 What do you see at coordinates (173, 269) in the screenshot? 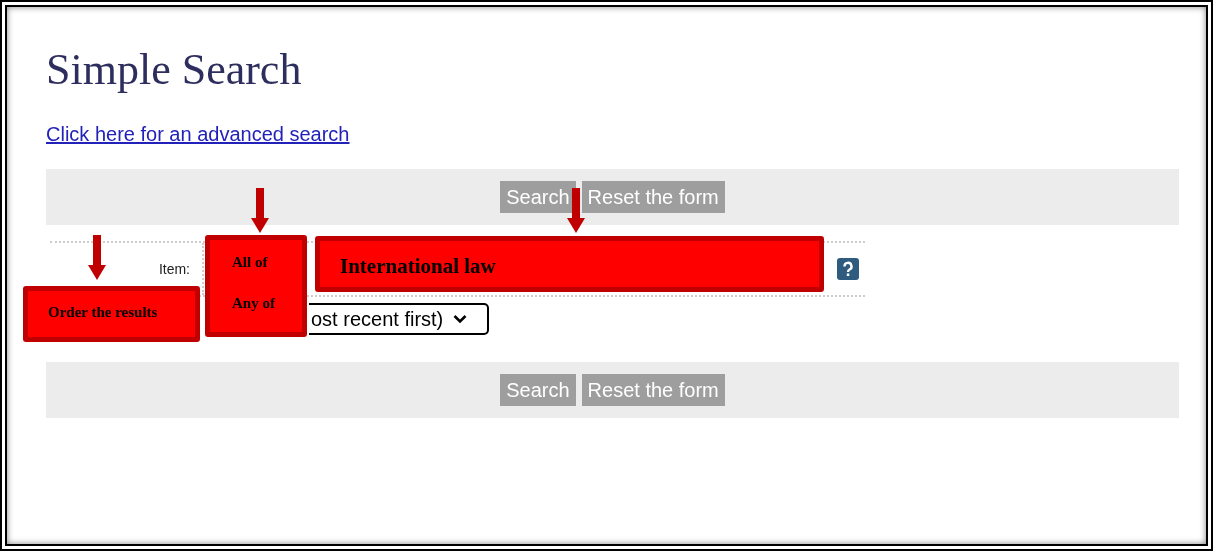
I see `item-label: Item:` at bounding box center [173, 269].